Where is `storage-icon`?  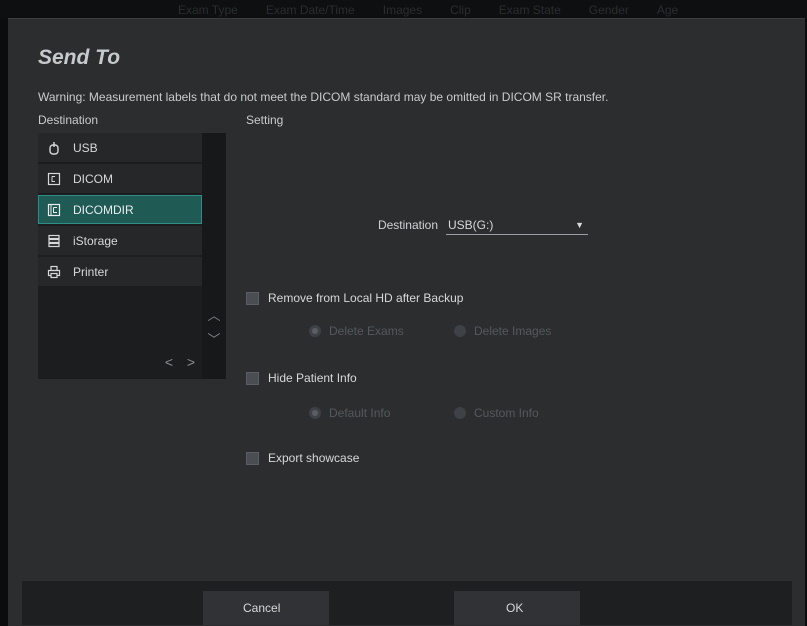 storage-icon is located at coordinates (54, 241).